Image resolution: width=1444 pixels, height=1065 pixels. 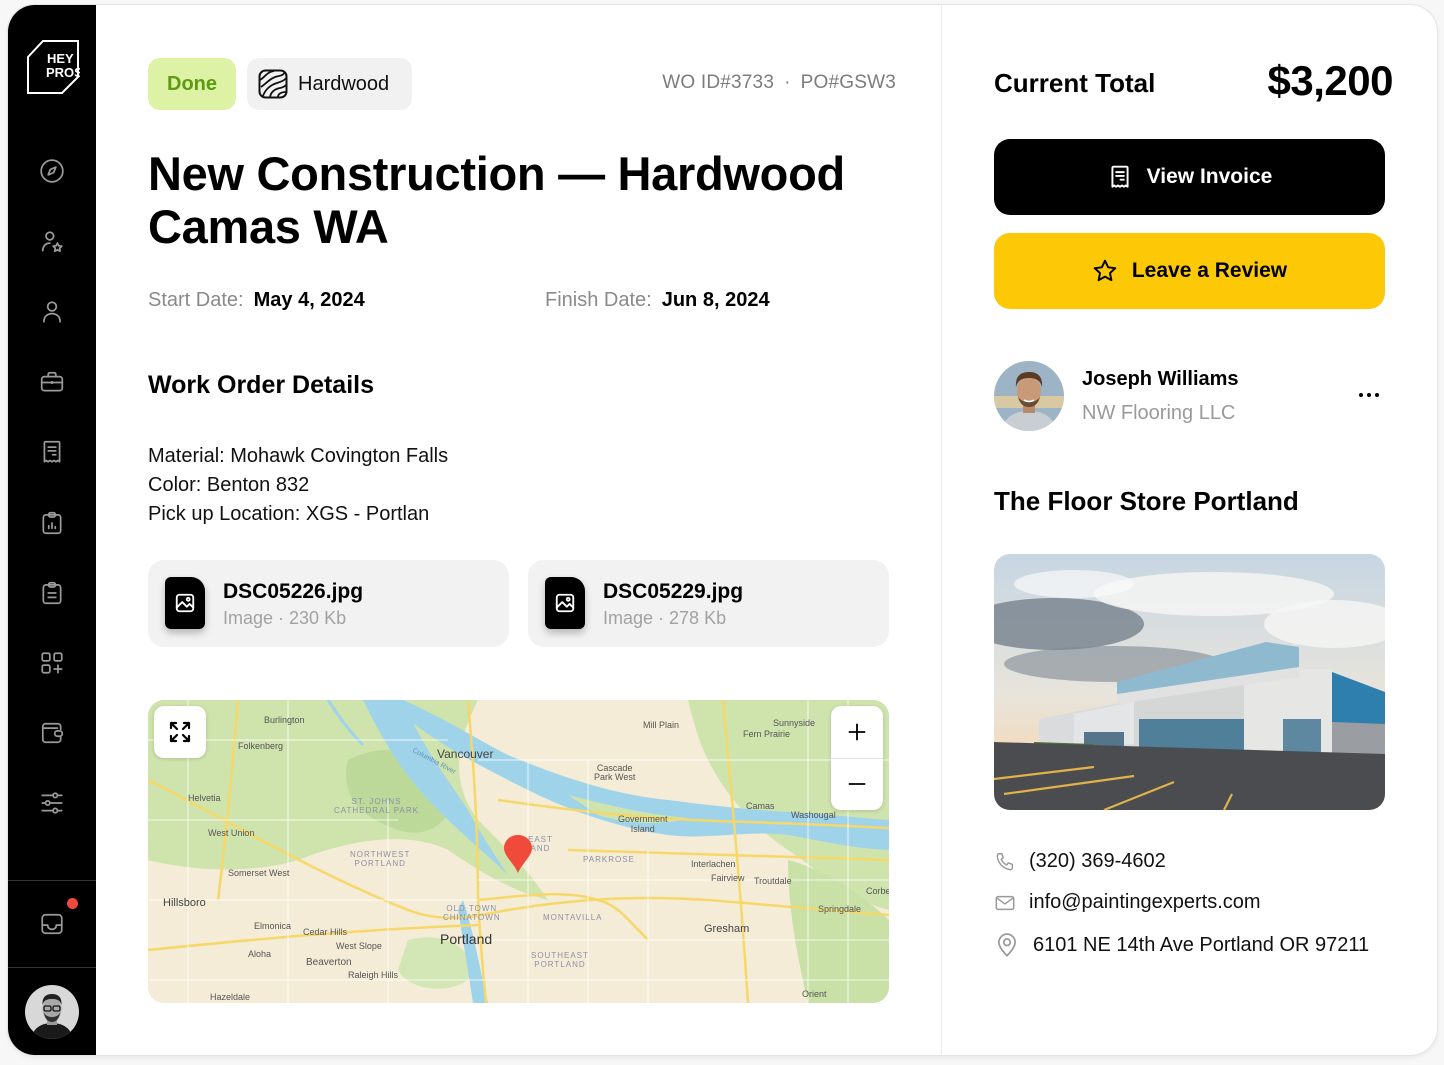 What do you see at coordinates (261, 746) in the screenshot?
I see `map-label: Folkenberg` at bounding box center [261, 746].